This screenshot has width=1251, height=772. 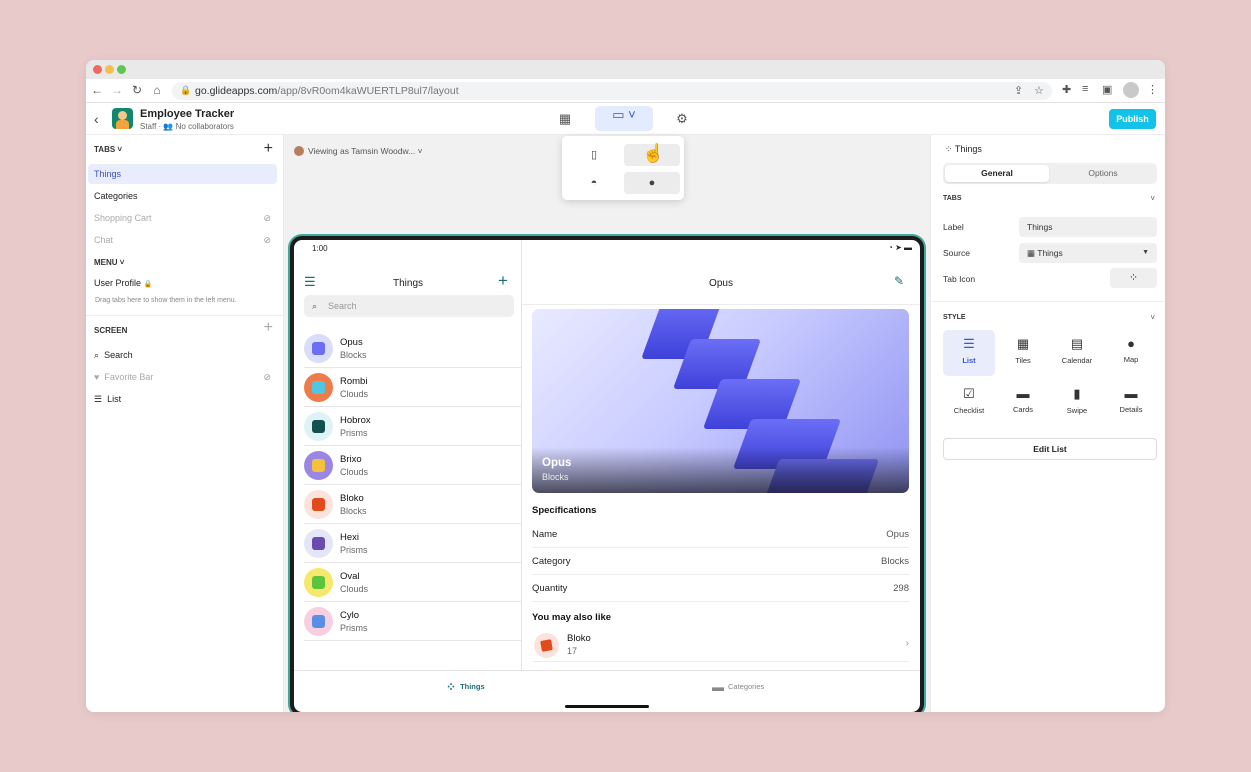 I want to click on cards-icon: ▬, so click(x=1023, y=393).